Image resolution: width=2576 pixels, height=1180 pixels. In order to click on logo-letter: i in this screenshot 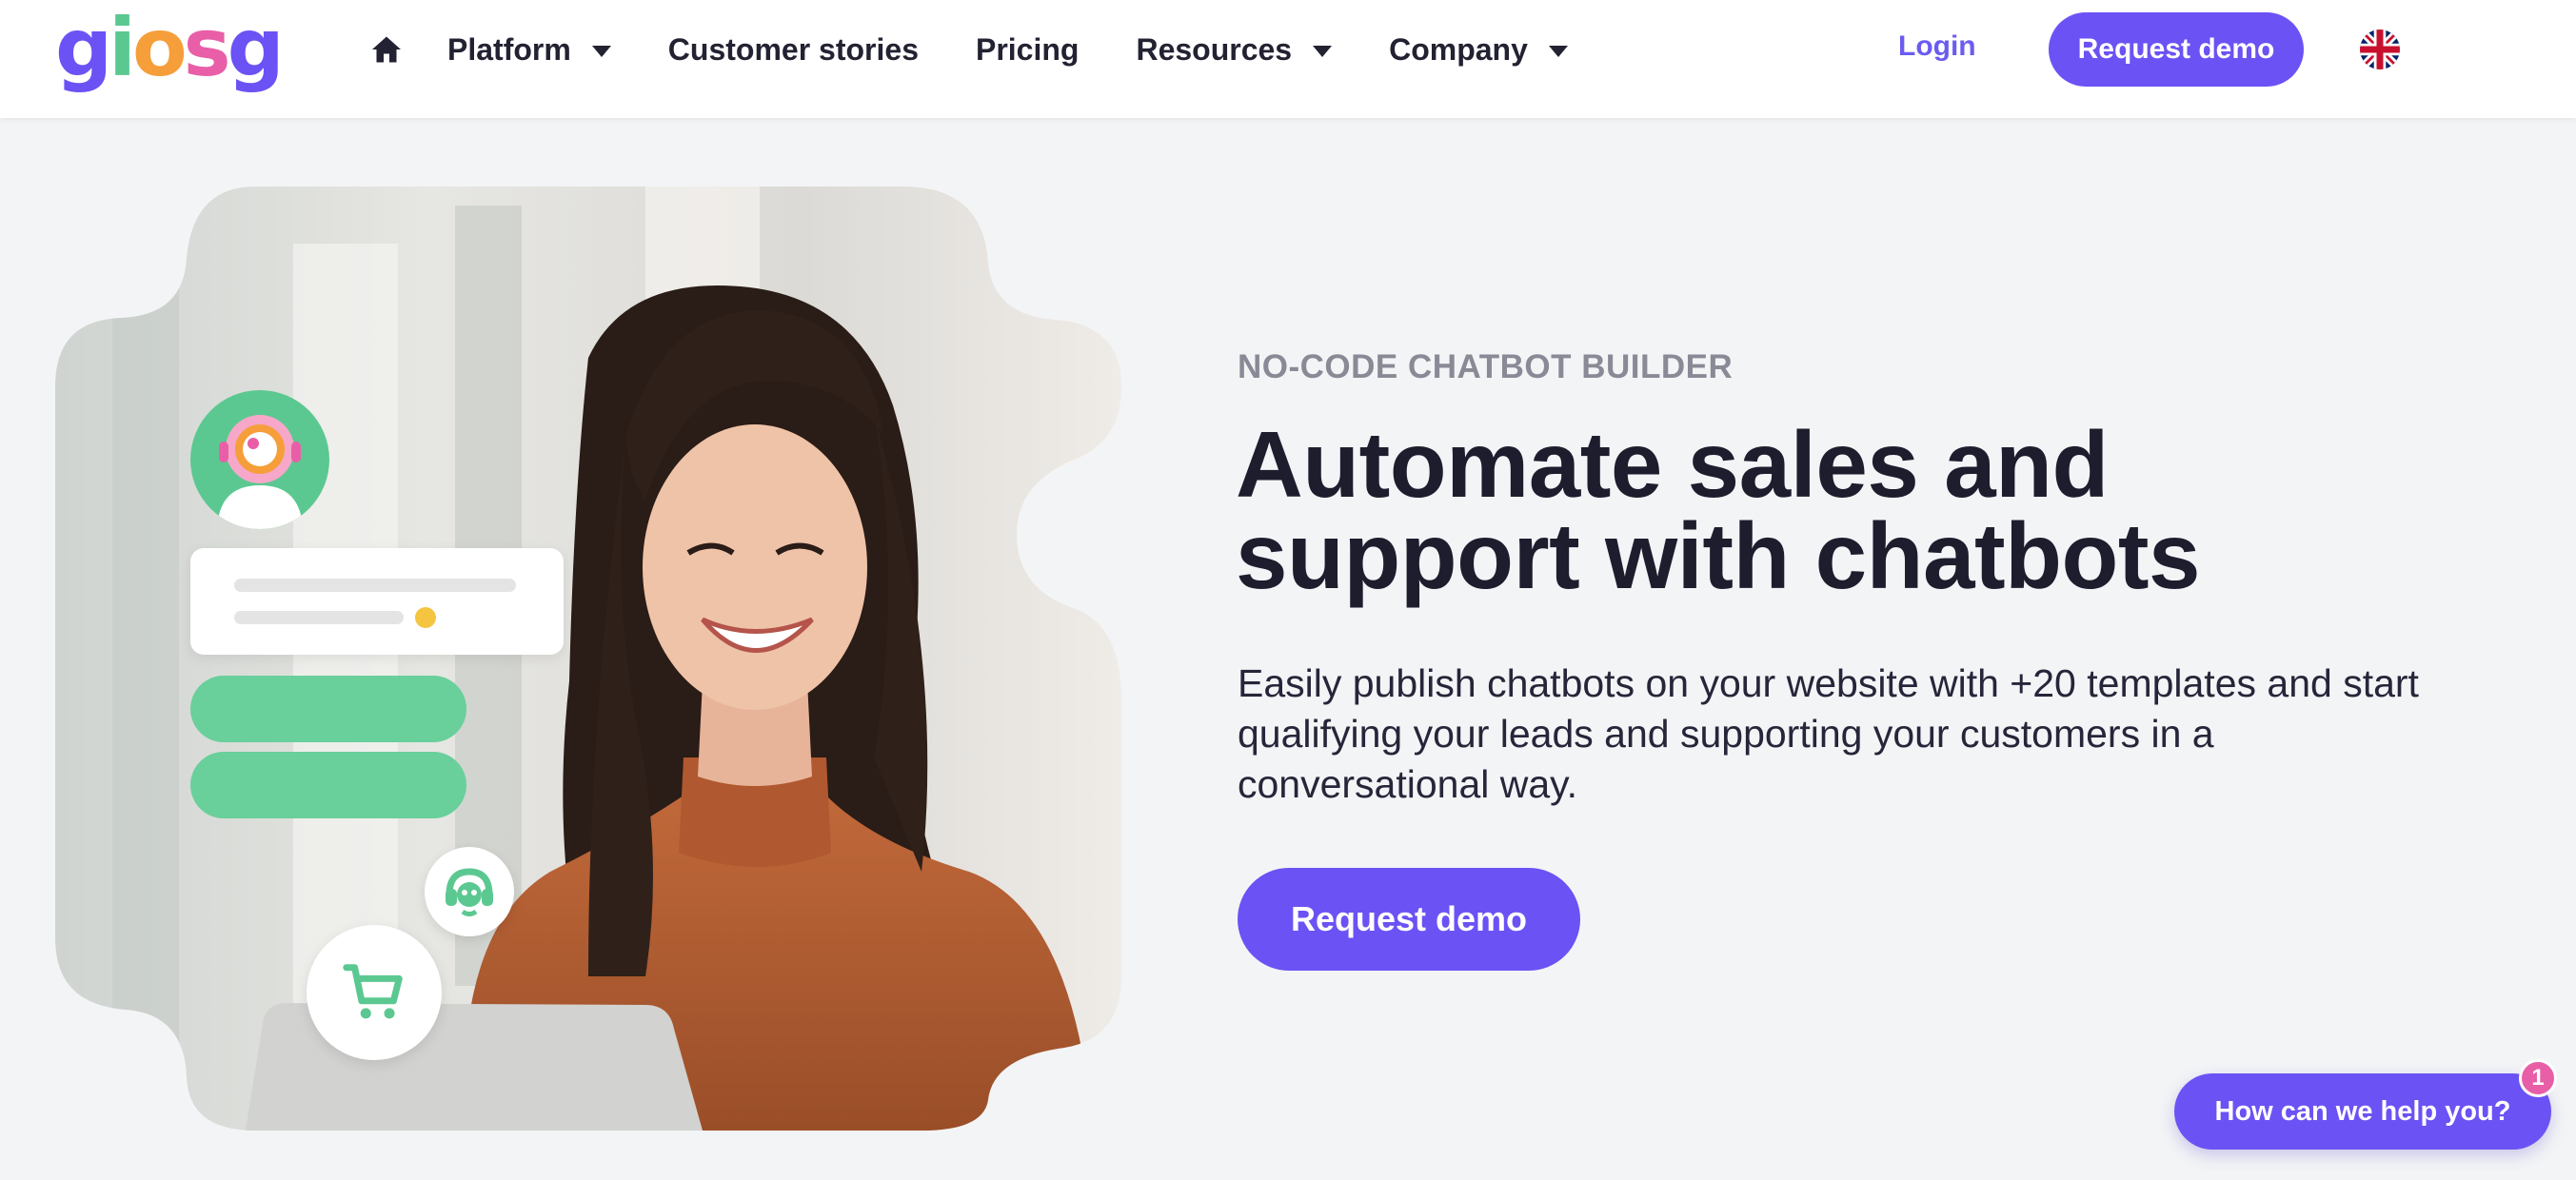, I will do `click(122, 48)`.